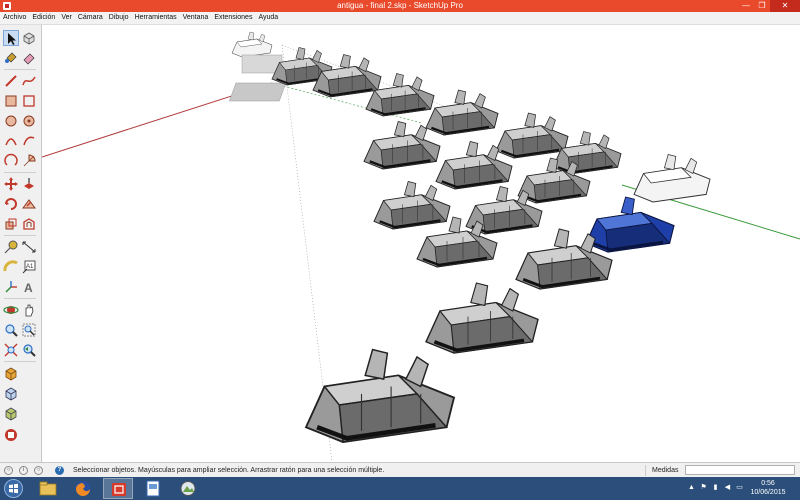  Describe the element at coordinates (739, 488) in the screenshot. I see `keyboard-icon: ▭` at that location.